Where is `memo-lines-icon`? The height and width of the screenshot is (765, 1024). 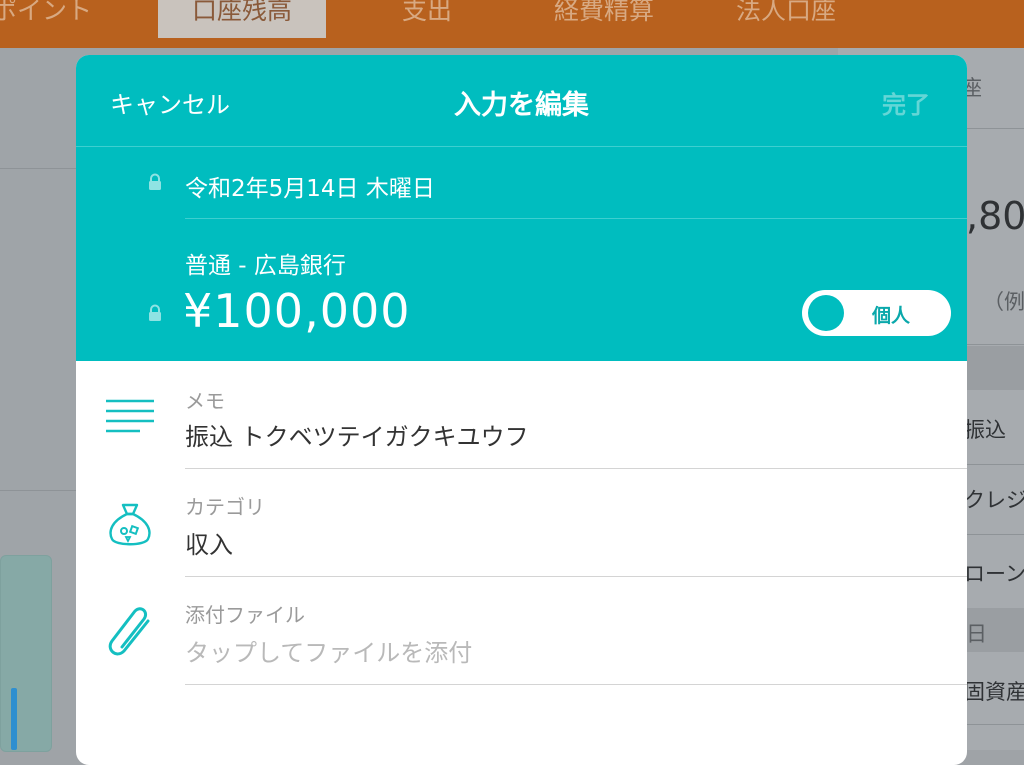
memo-lines-icon is located at coordinates (130, 416).